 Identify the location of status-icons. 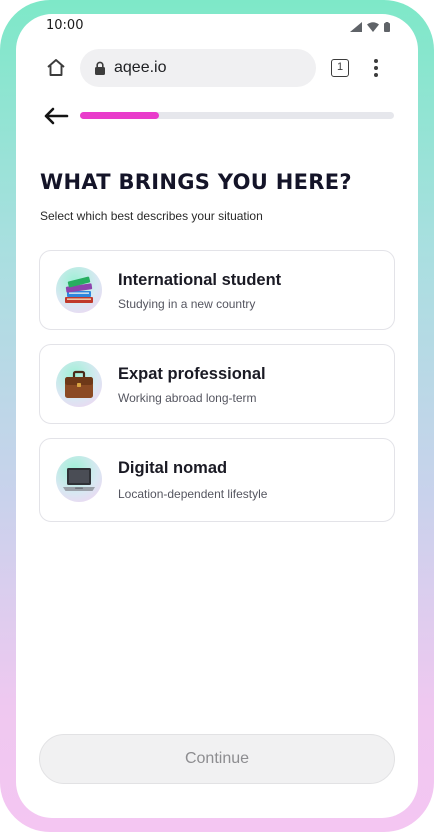
(370, 28).